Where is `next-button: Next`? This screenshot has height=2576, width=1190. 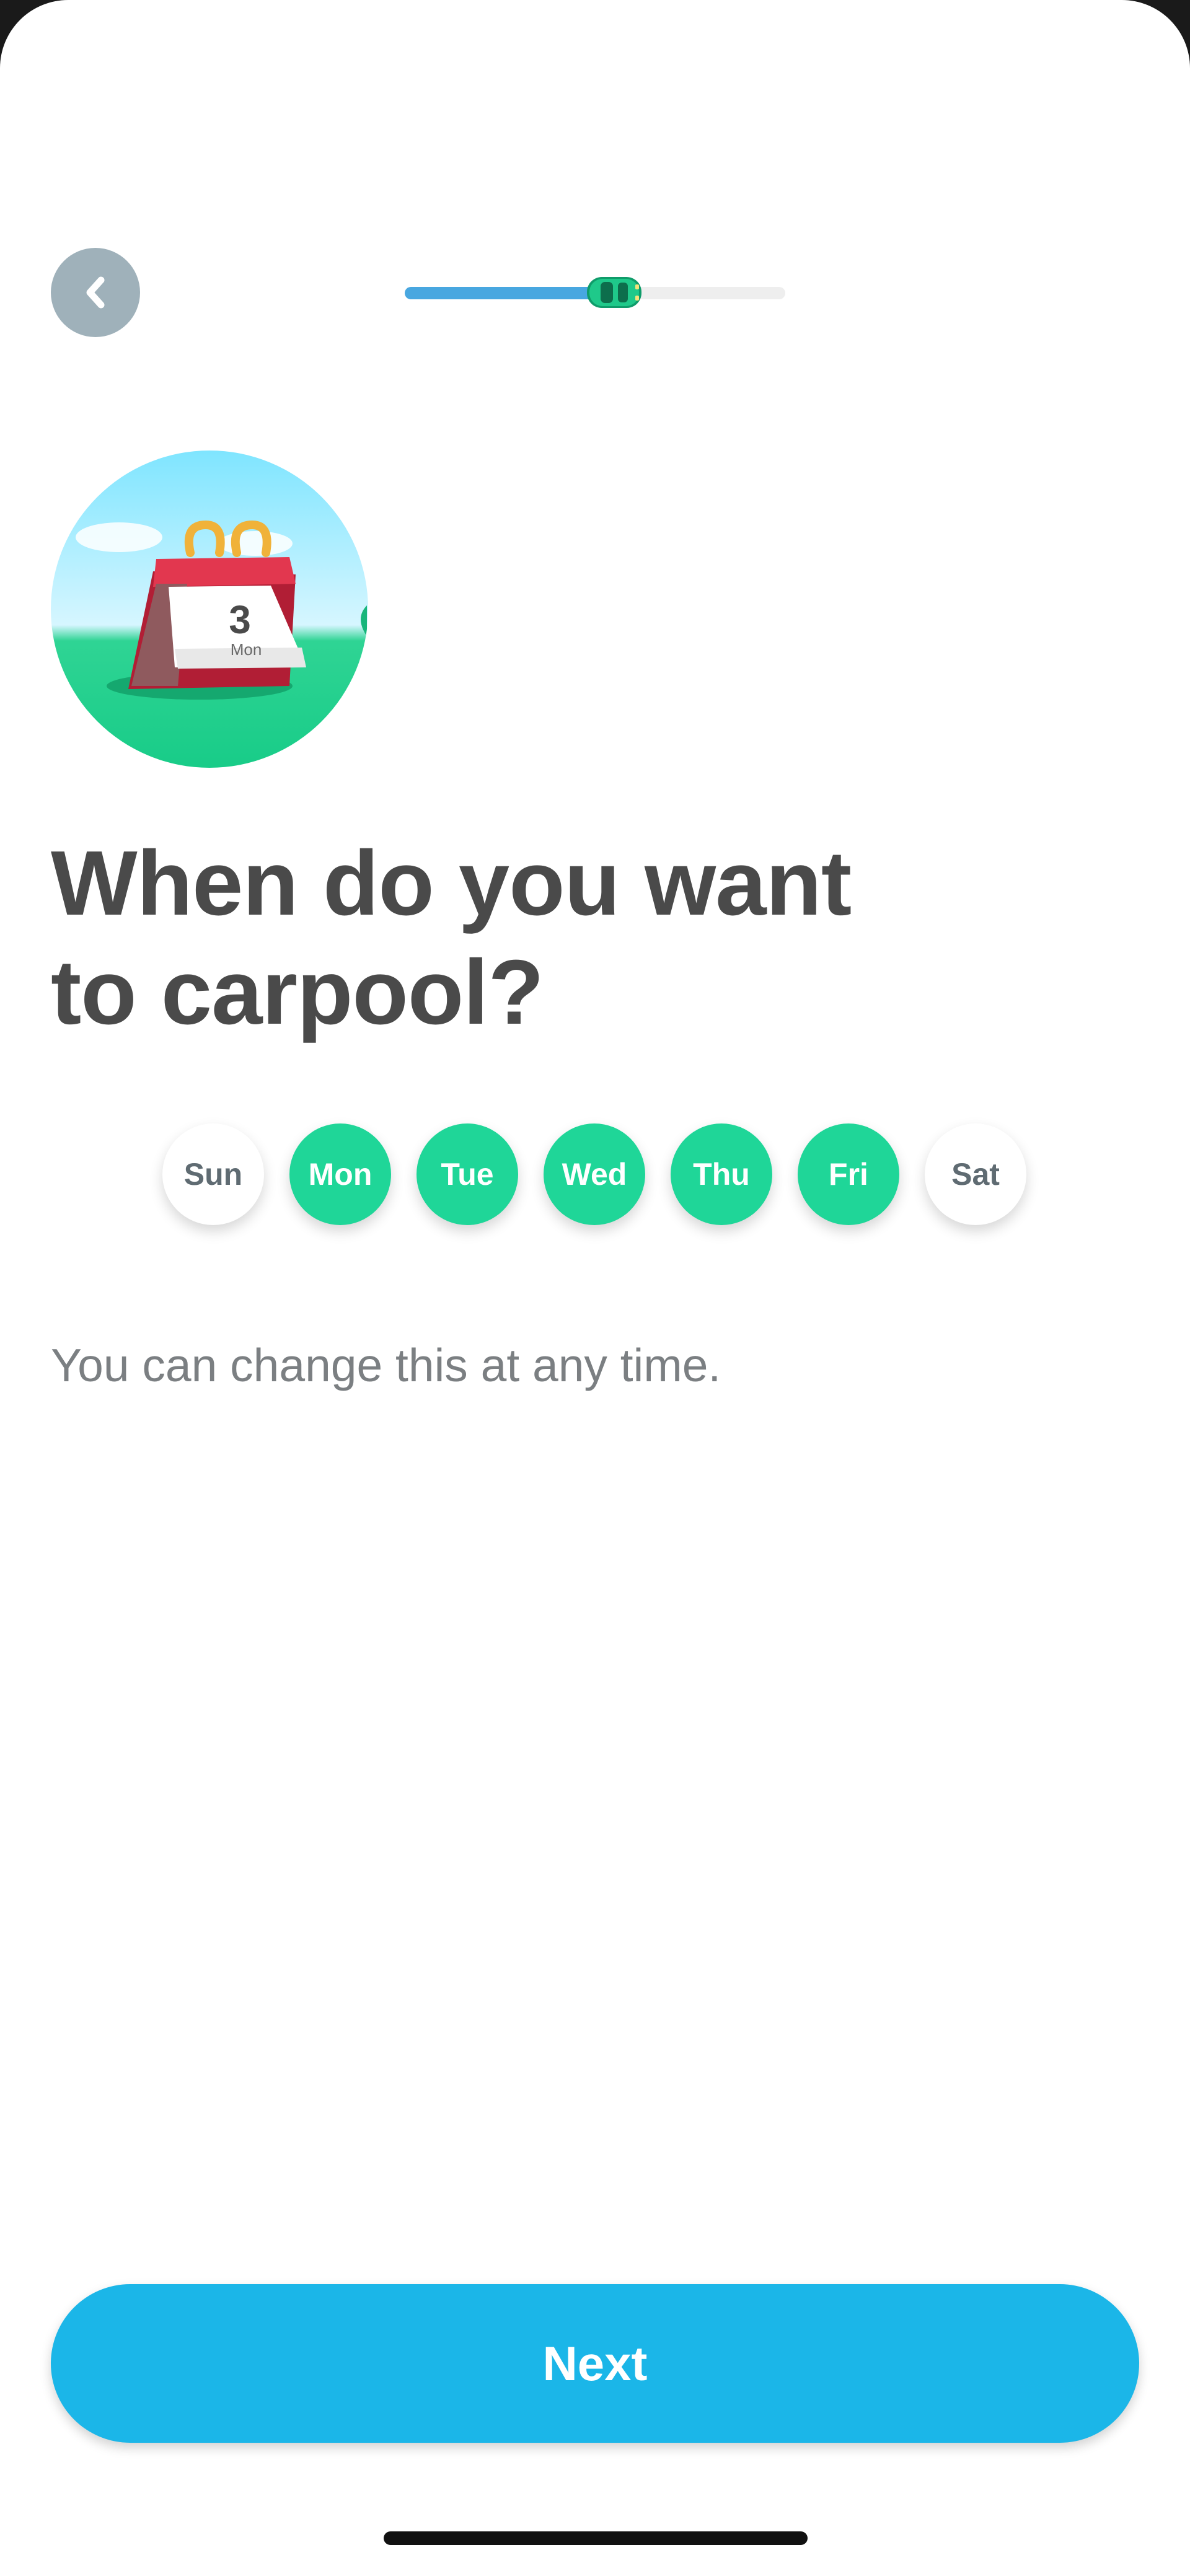 next-button: Next is located at coordinates (595, 2364).